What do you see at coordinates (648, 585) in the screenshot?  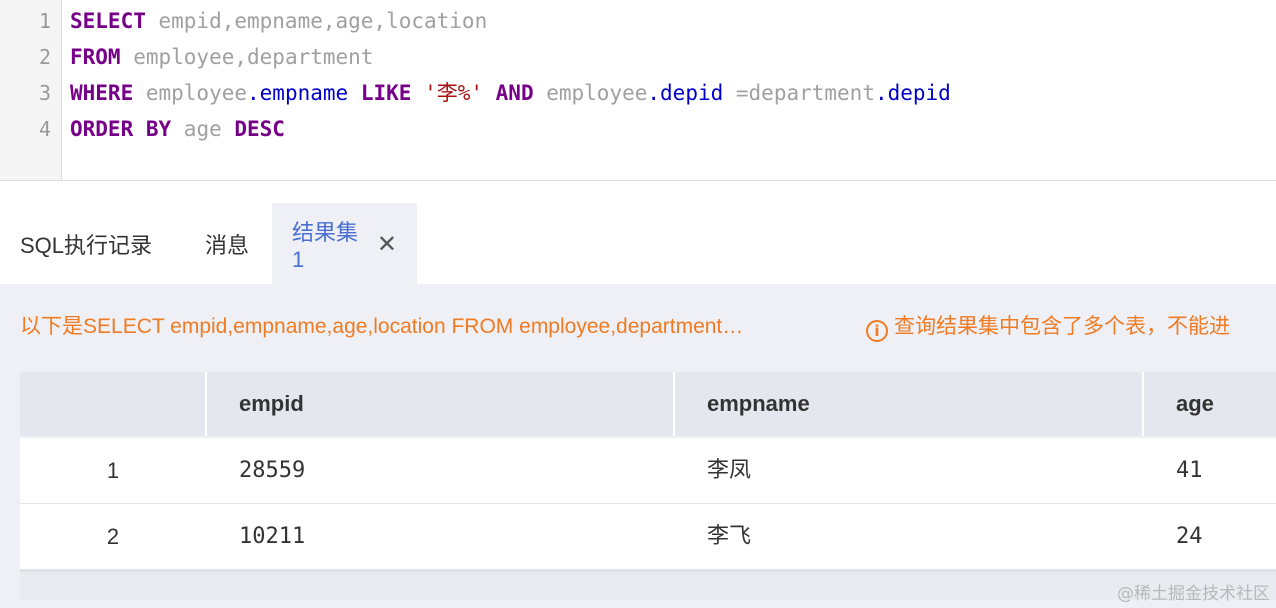 I see `grid-footer` at bounding box center [648, 585].